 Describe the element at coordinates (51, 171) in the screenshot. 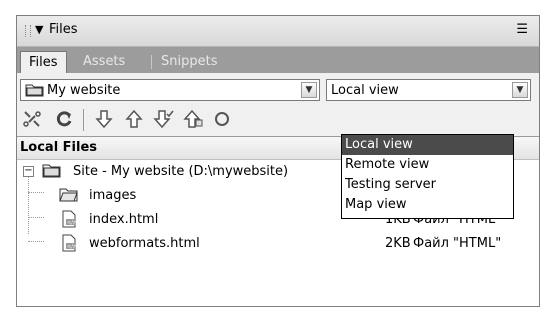

I see `site-folder-icon` at that location.